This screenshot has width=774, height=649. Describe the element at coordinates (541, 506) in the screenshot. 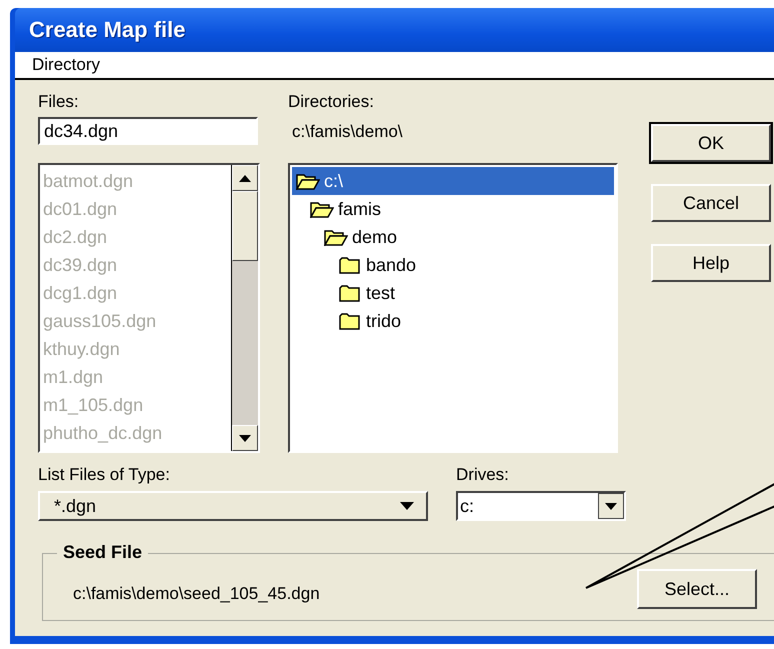

I see `drives-dropdown: c:` at that location.